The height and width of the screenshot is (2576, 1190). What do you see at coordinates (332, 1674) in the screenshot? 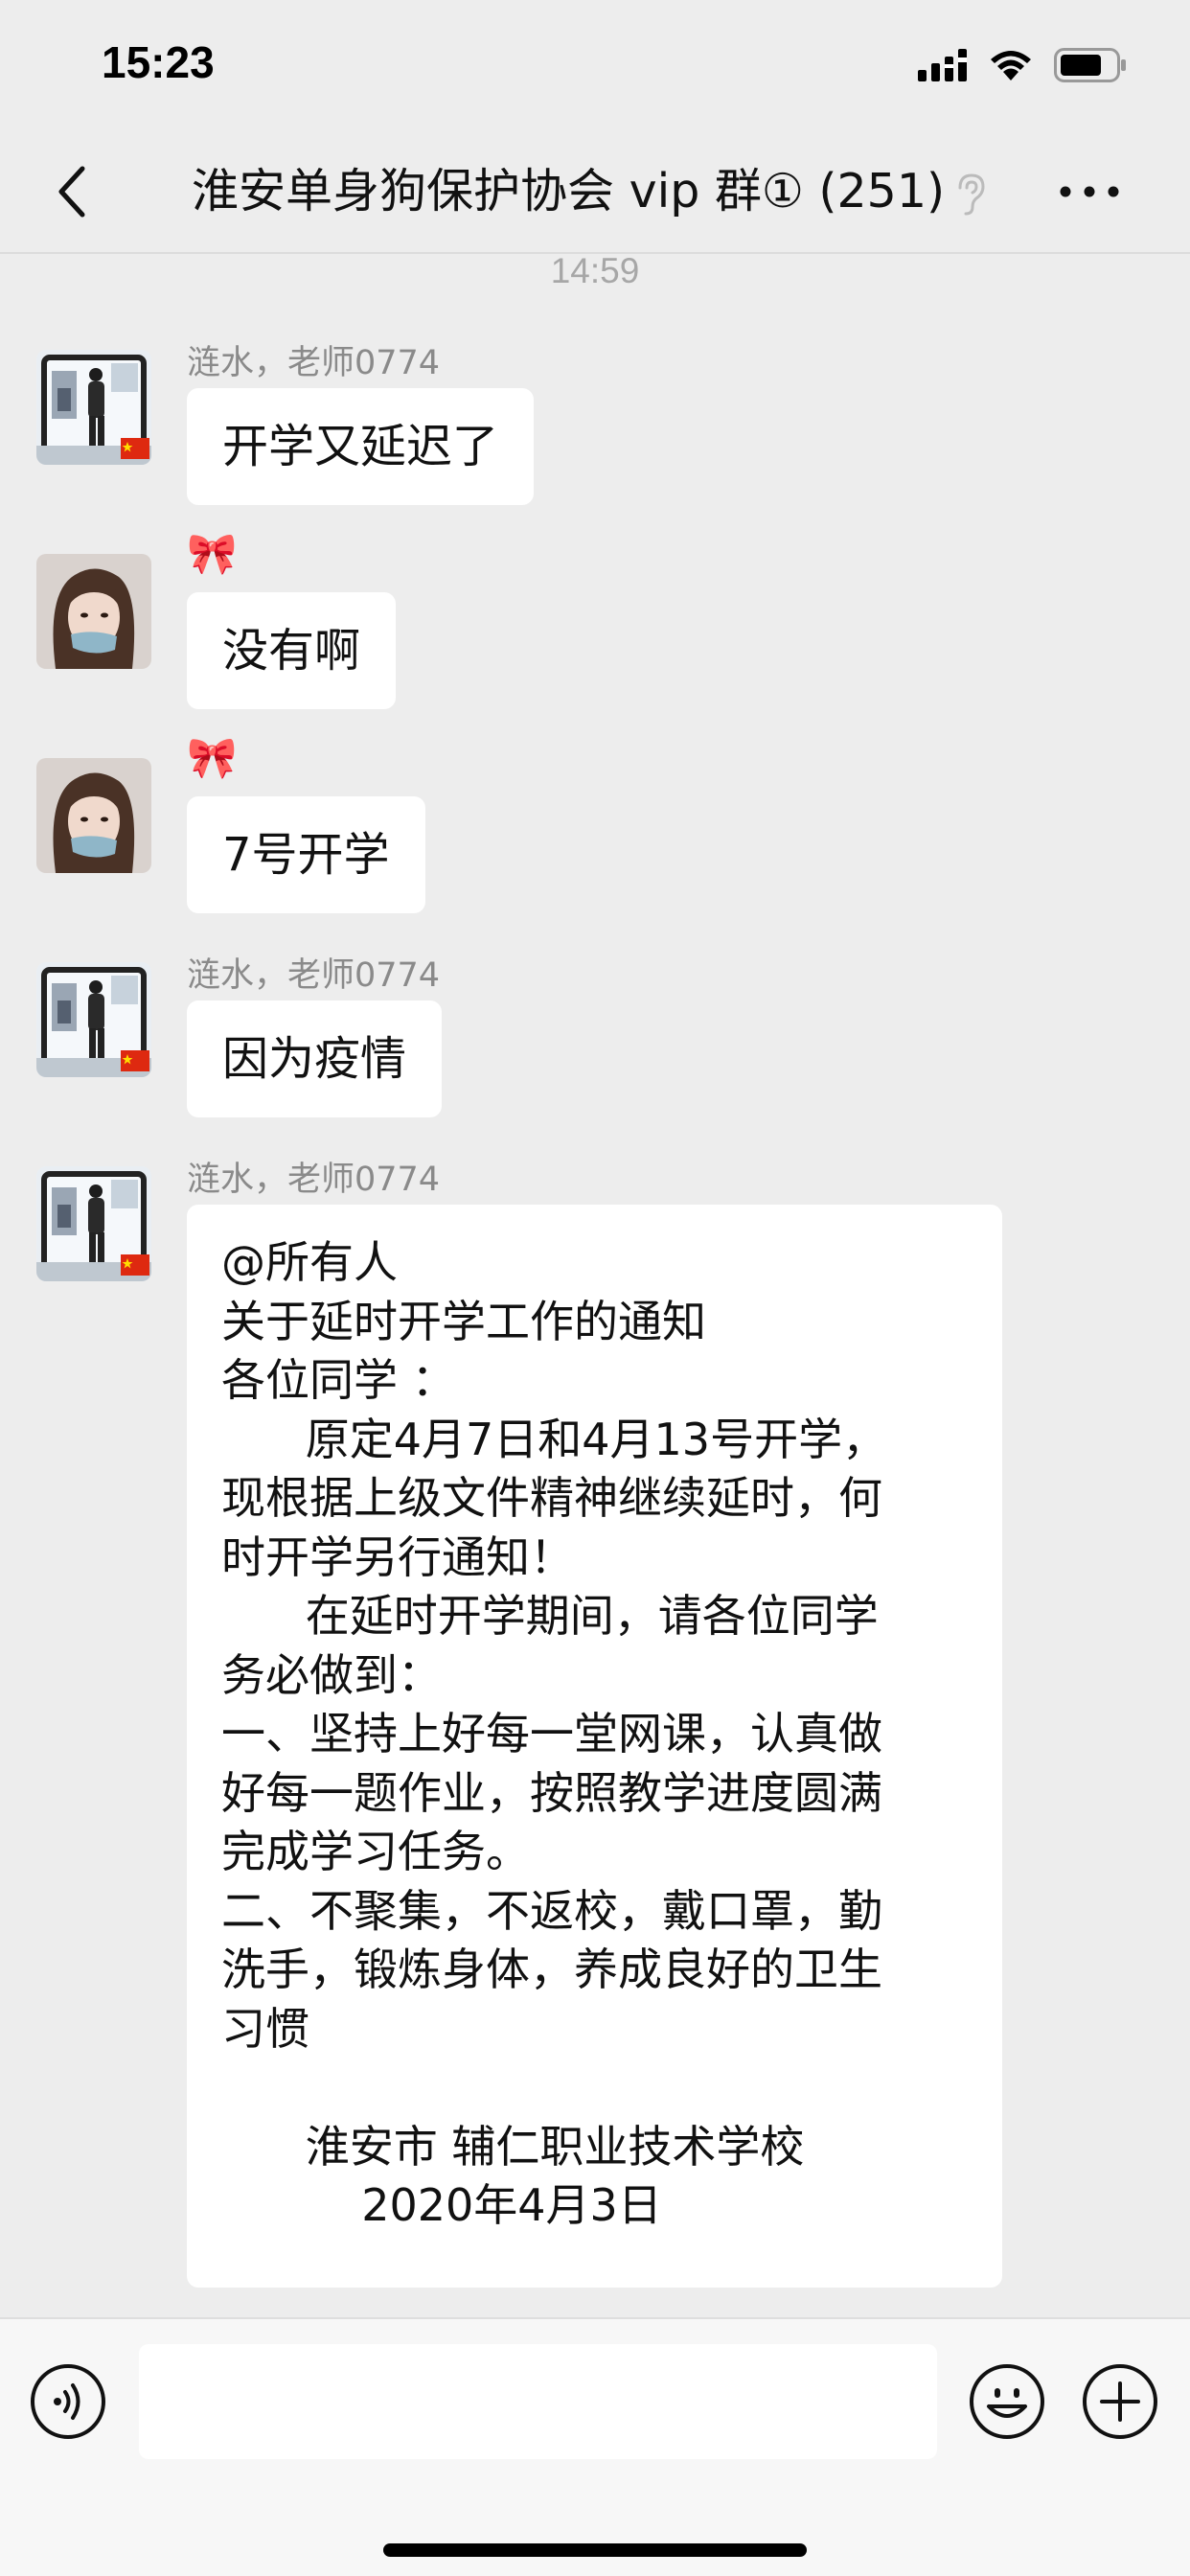
I see `notice-line: 务必做到：` at bounding box center [332, 1674].